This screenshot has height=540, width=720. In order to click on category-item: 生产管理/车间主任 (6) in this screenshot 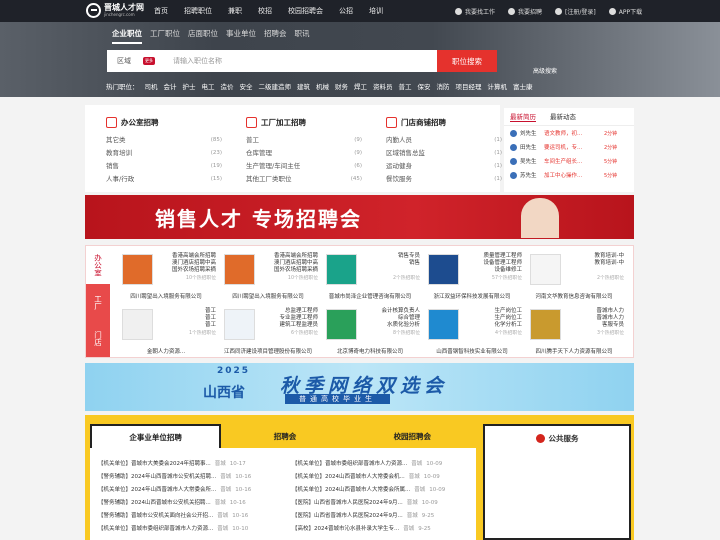, I will do `click(294, 166)`.